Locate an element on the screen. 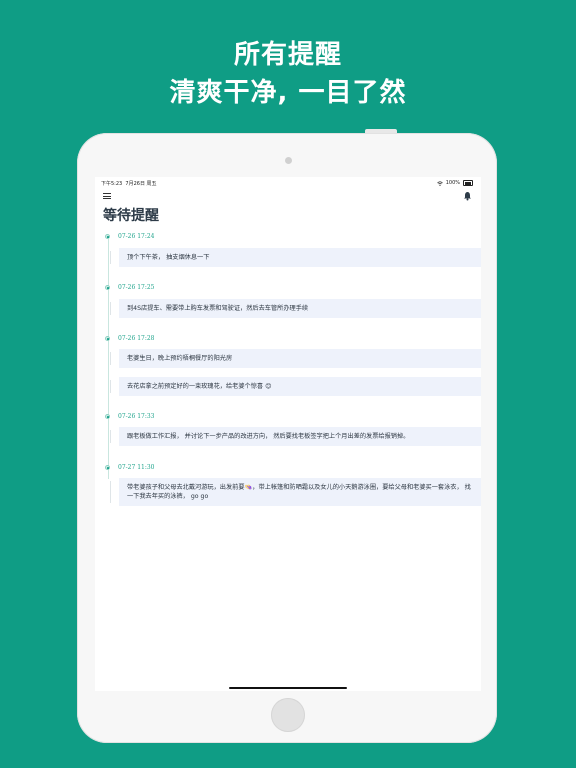  reminder-card: 去花店拿之前预定好的一束玫瑰花，给老婆个惊喜 😊 is located at coordinates (295, 386).